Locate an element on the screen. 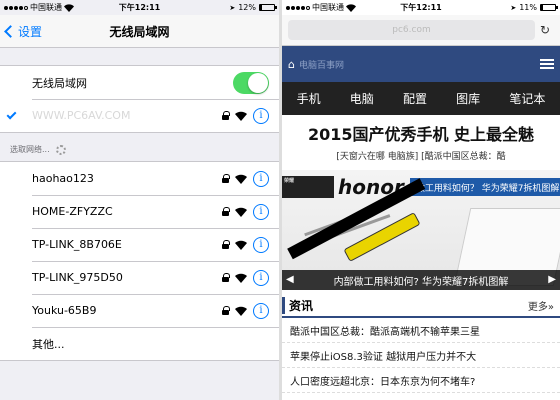  connected-network-row: WWW.PC6AV.COM i is located at coordinates (139, 115).